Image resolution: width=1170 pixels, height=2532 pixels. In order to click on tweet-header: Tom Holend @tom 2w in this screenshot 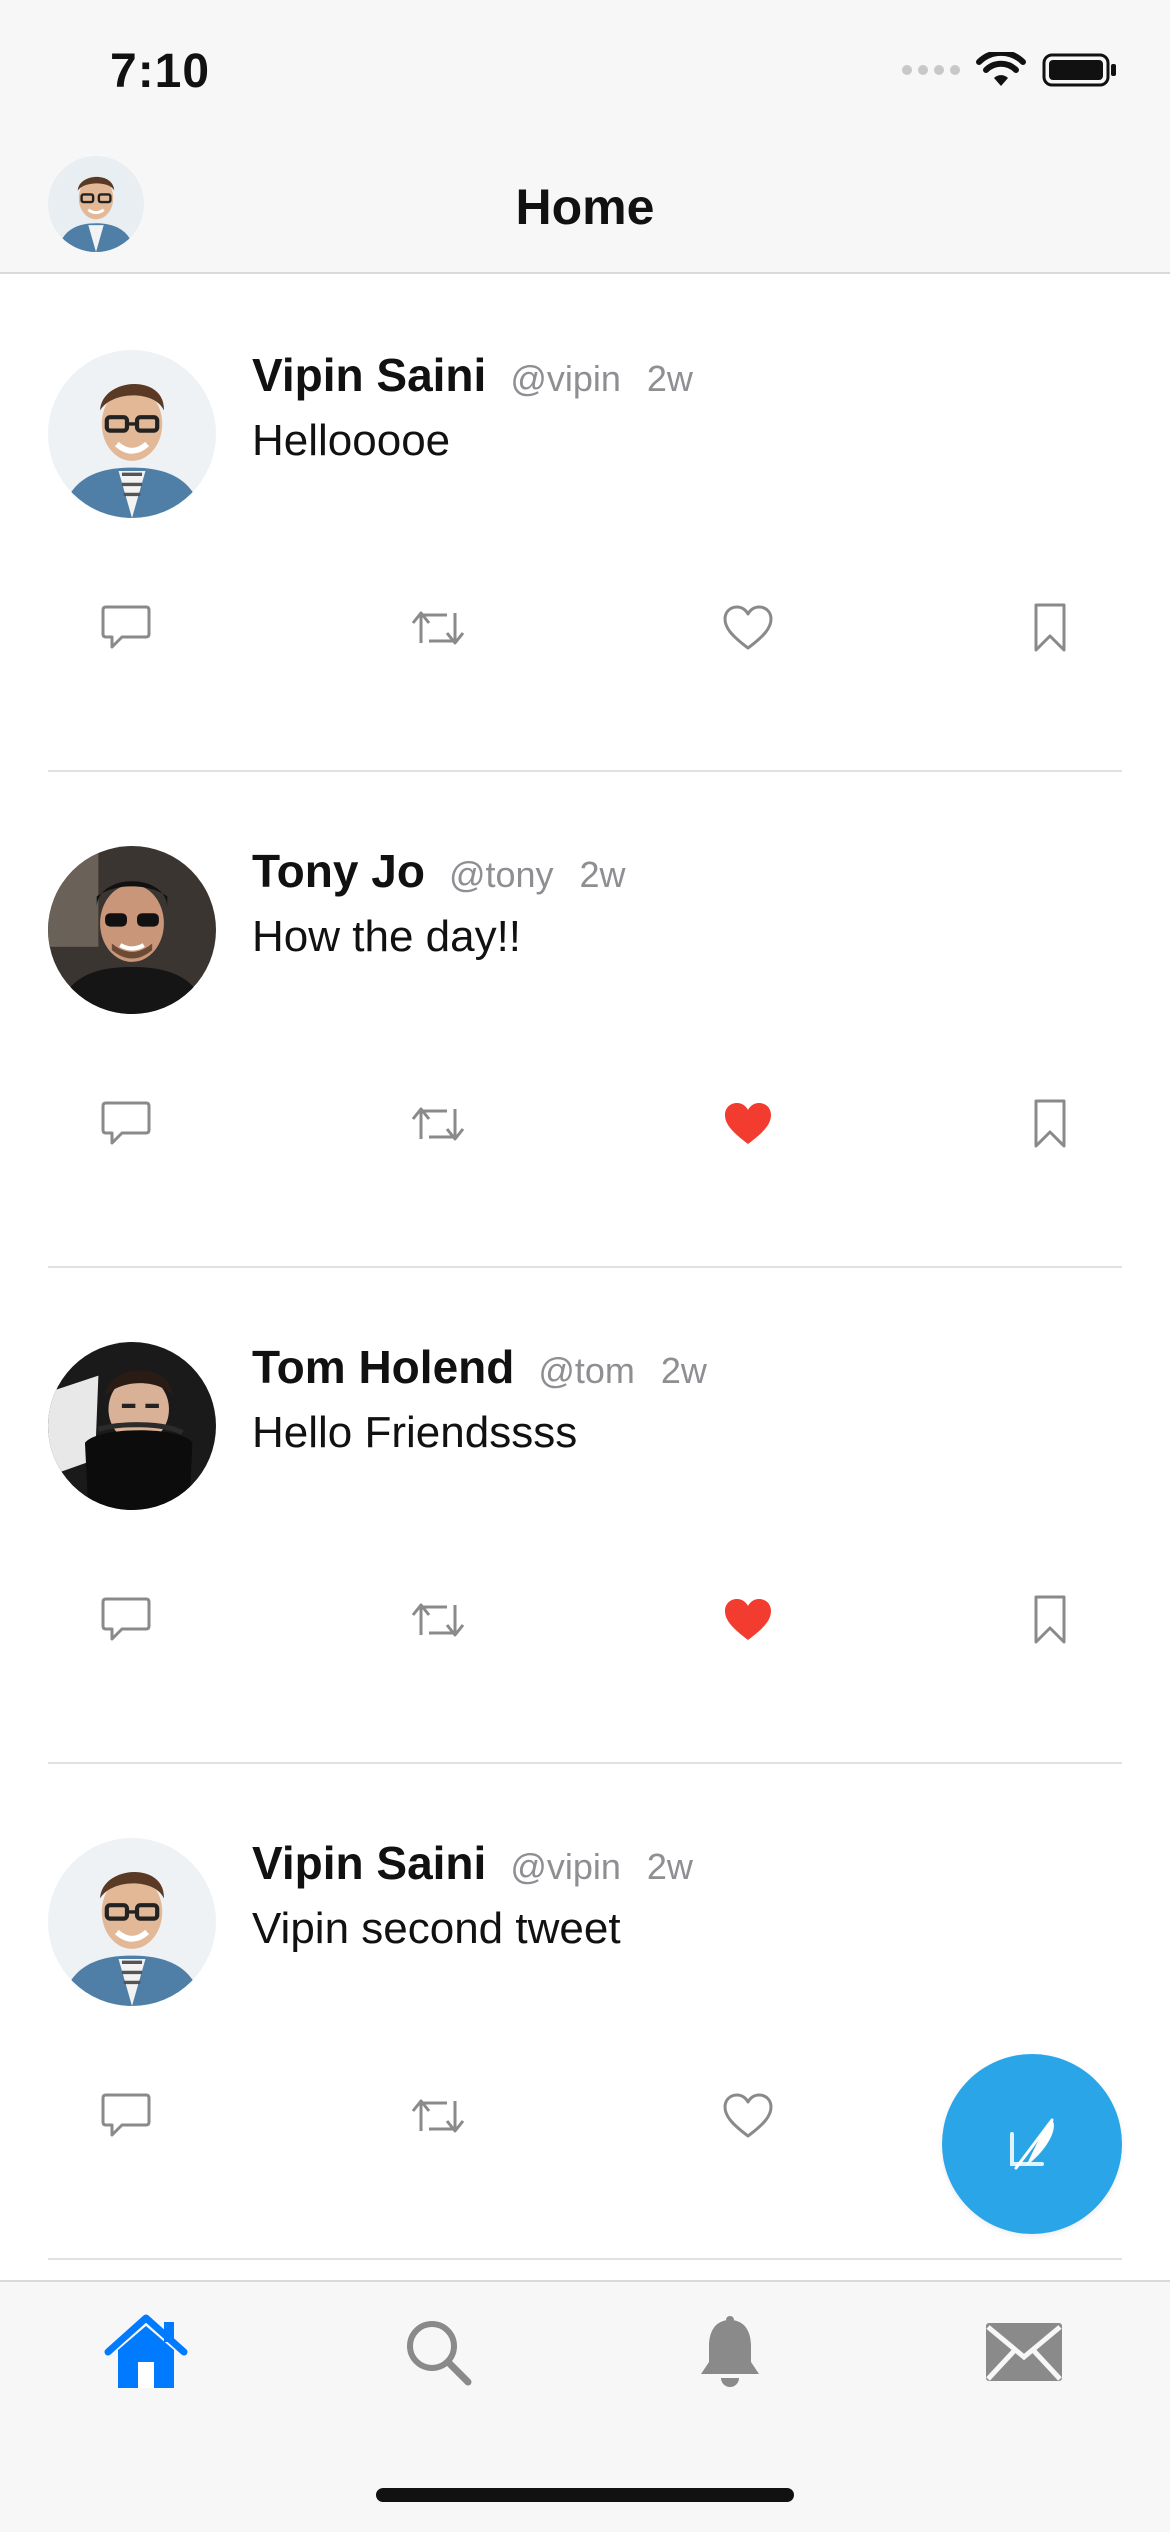, I will do `click(479, 1367)`.